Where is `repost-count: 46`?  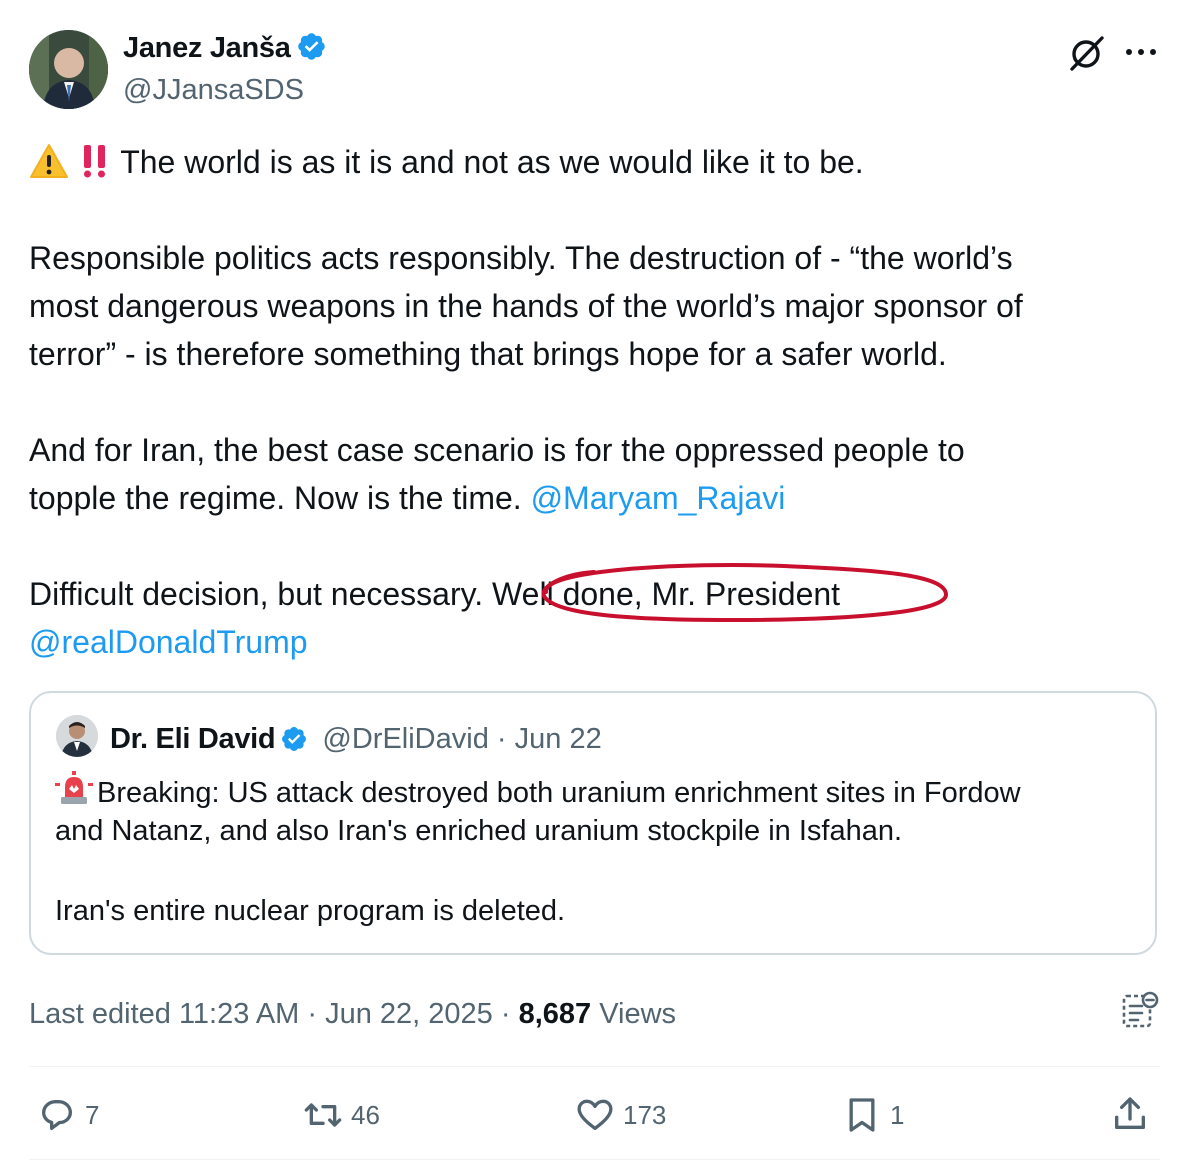 repost-count: 46 is located at coordinates (365, 1114).